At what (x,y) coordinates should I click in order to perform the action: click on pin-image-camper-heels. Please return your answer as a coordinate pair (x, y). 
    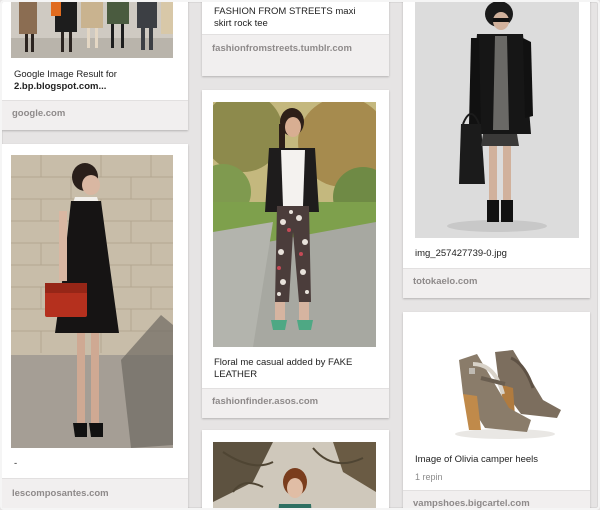
    Looking at the image, I should click on (497, 385).